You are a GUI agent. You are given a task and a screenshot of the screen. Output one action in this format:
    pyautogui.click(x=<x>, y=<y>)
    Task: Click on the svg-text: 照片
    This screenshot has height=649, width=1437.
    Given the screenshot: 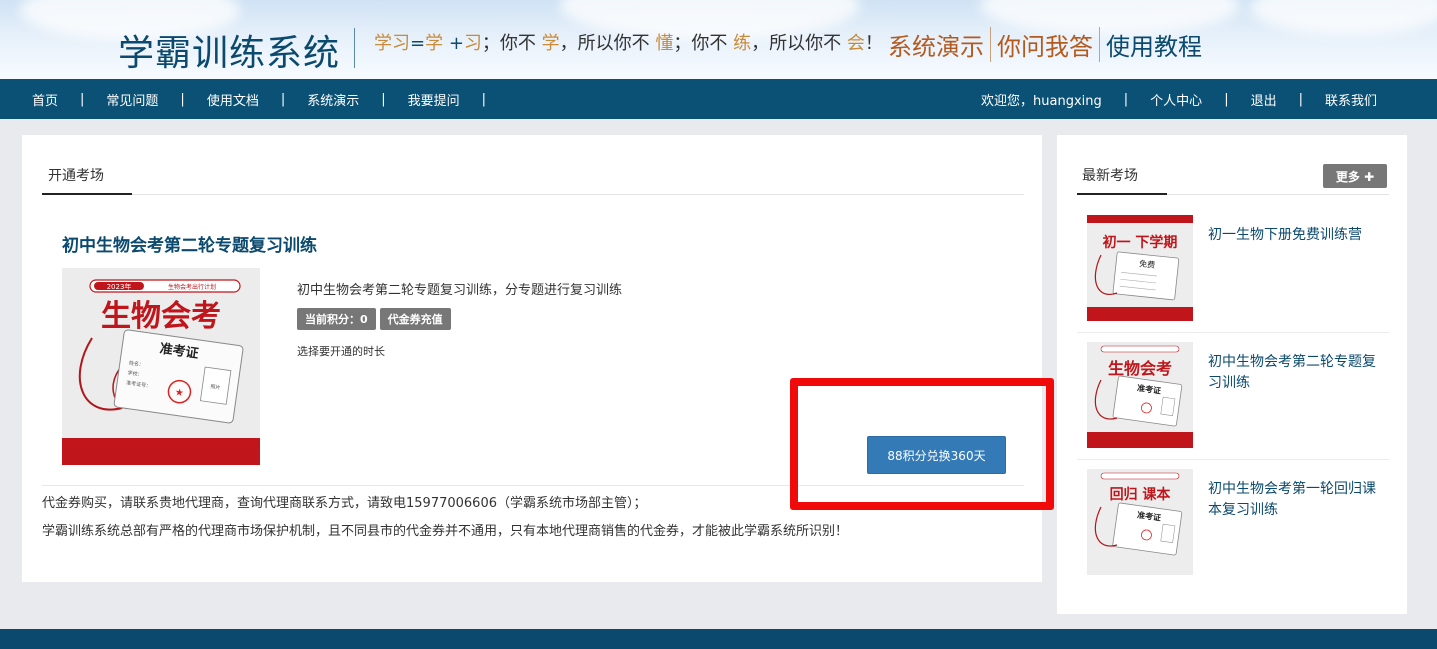 What is the action you would take?
    pyautogui.click(x=215, y=387)
    